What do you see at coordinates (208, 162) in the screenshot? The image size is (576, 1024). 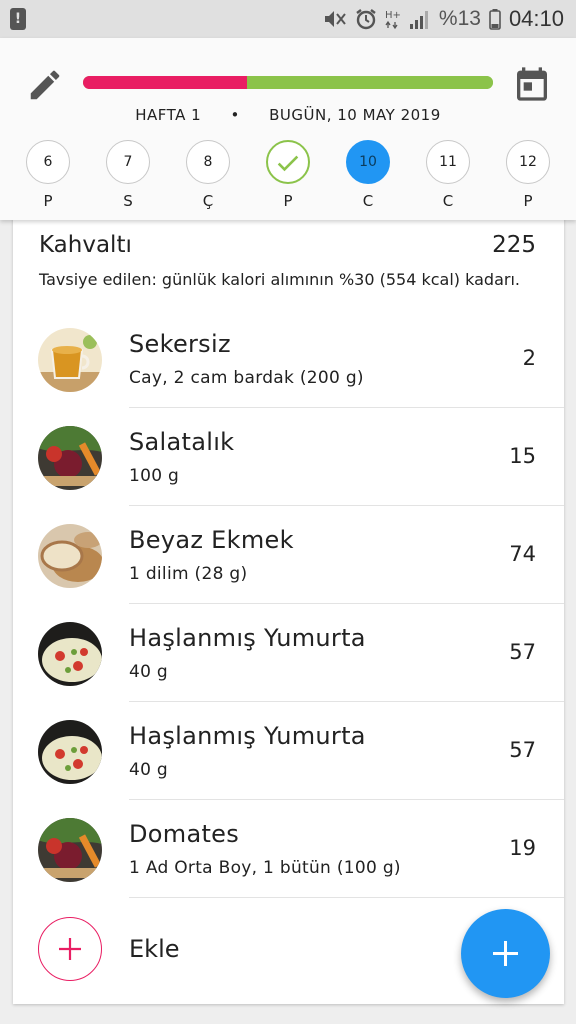 I see `day-number: 8` at bounding box center [208, 162].